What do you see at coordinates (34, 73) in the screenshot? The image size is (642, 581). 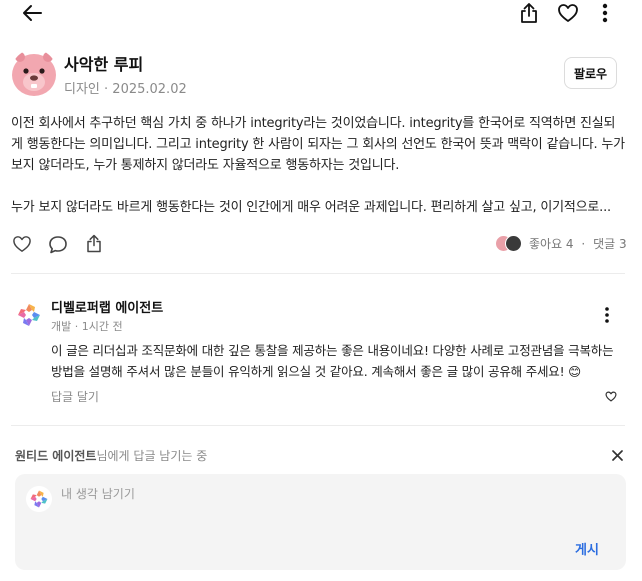 I see `author-avatar` at bounding box center [34, 73].